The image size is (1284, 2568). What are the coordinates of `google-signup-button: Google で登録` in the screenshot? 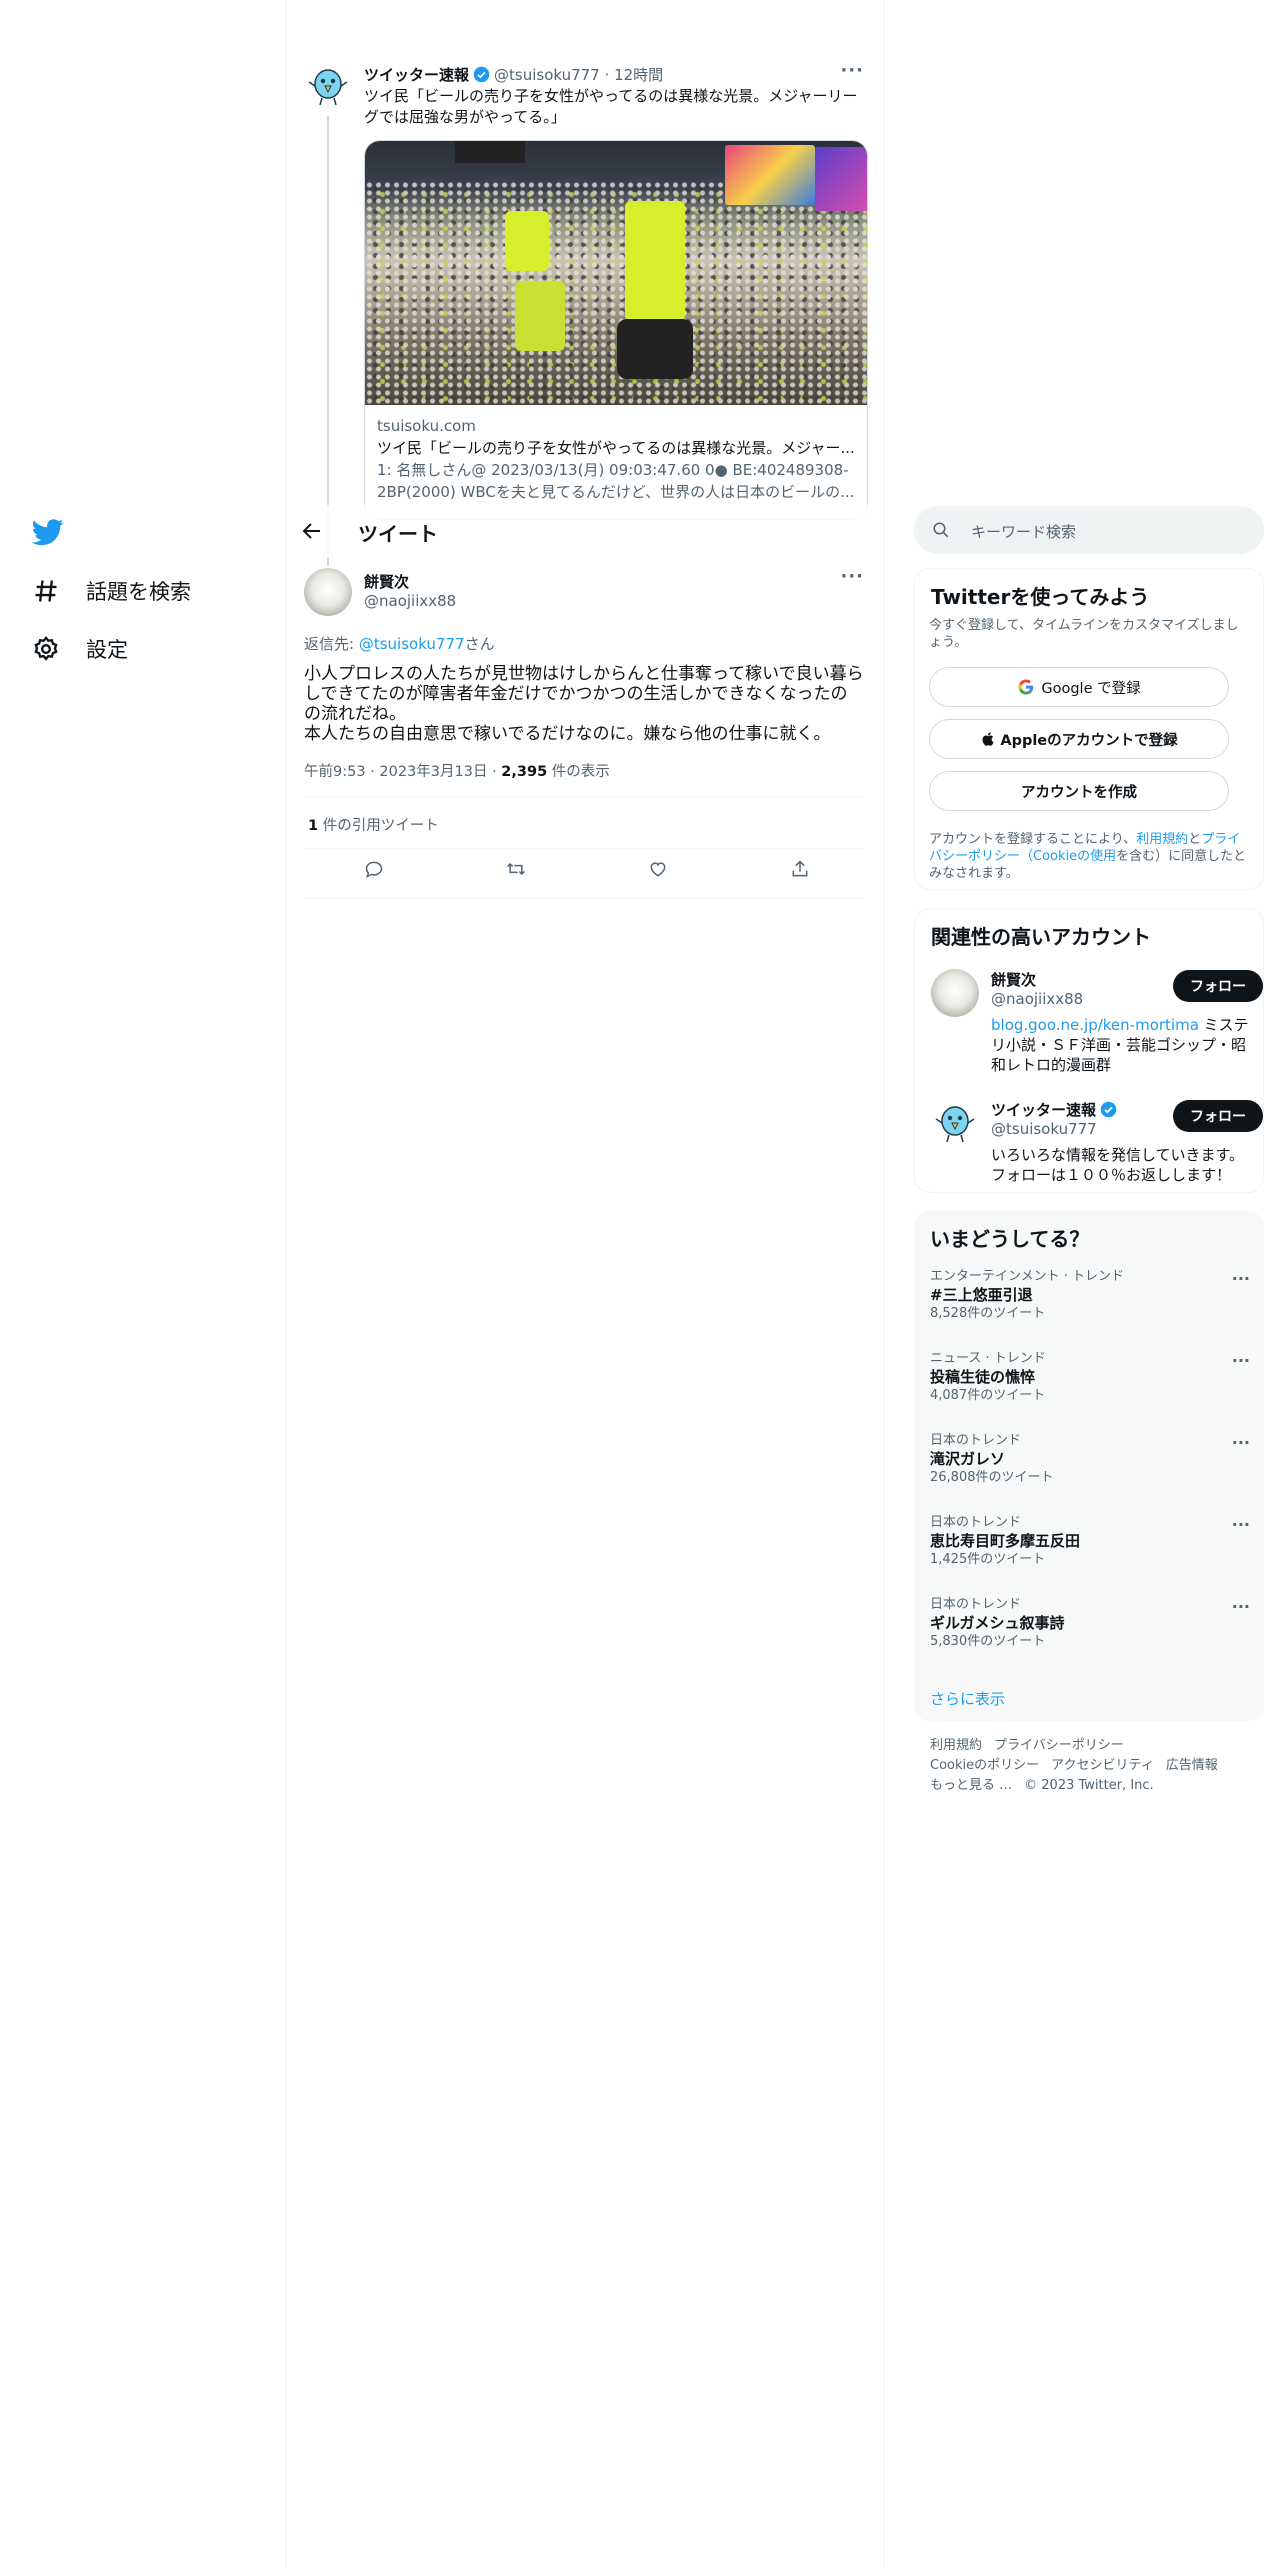 It's located at (1079, 687).